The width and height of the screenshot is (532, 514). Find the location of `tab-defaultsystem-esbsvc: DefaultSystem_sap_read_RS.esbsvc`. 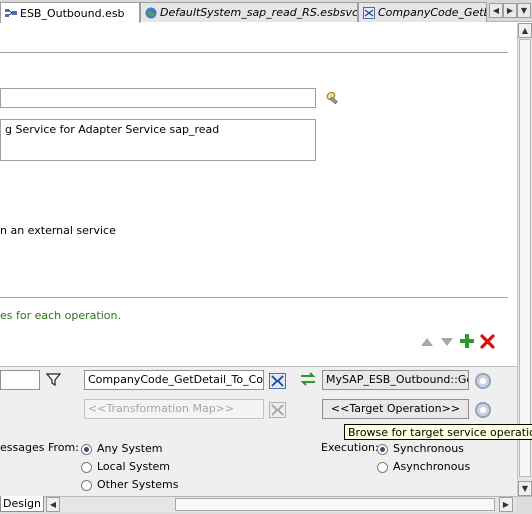

tab-defaultsystem-esbsvc: DefaultSystem_sap_read_RS.esbsvc is located at coordinates (249, 12).